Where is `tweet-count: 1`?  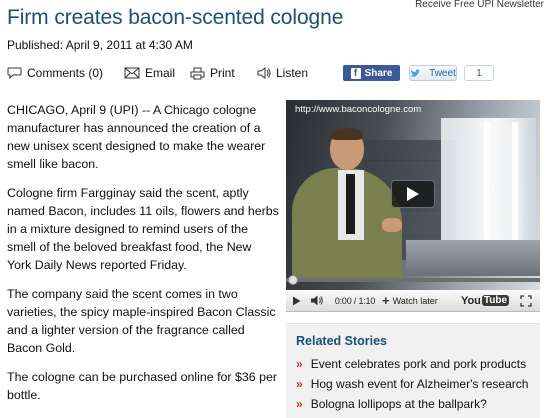
tweet-count: 1 is located at coordinates (479, 73).